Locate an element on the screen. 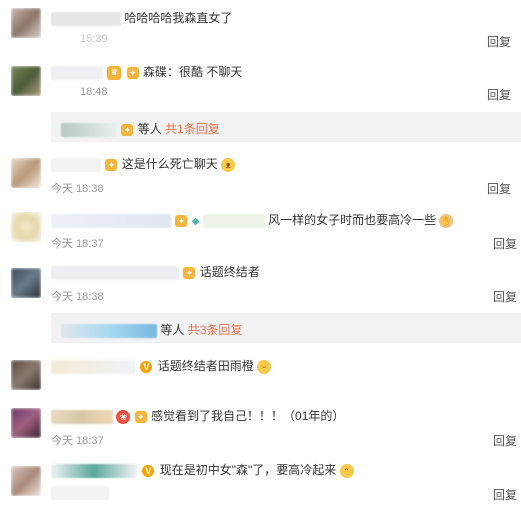 This screenshot has height=517, width=521. rose-emoji-icon: ❀ is located at coordinates (123, 416).